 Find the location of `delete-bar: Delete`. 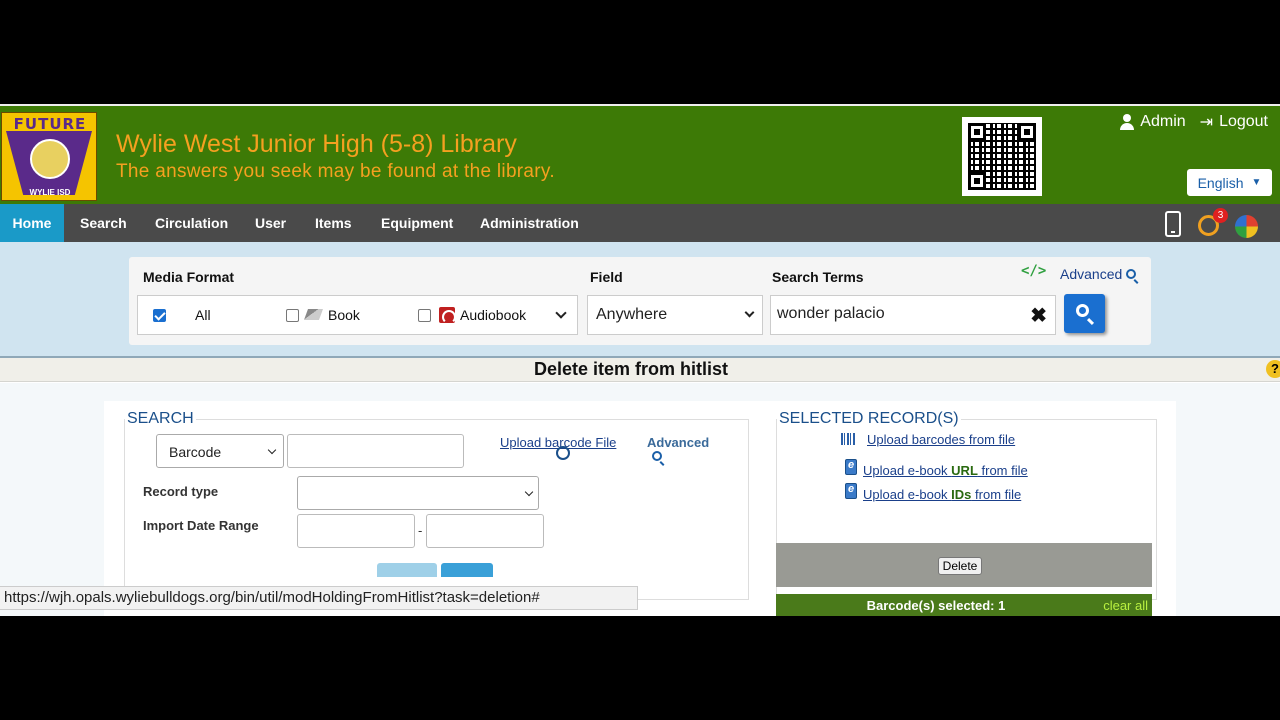

delete-bar: Delete is located at coordinates (964, 565).